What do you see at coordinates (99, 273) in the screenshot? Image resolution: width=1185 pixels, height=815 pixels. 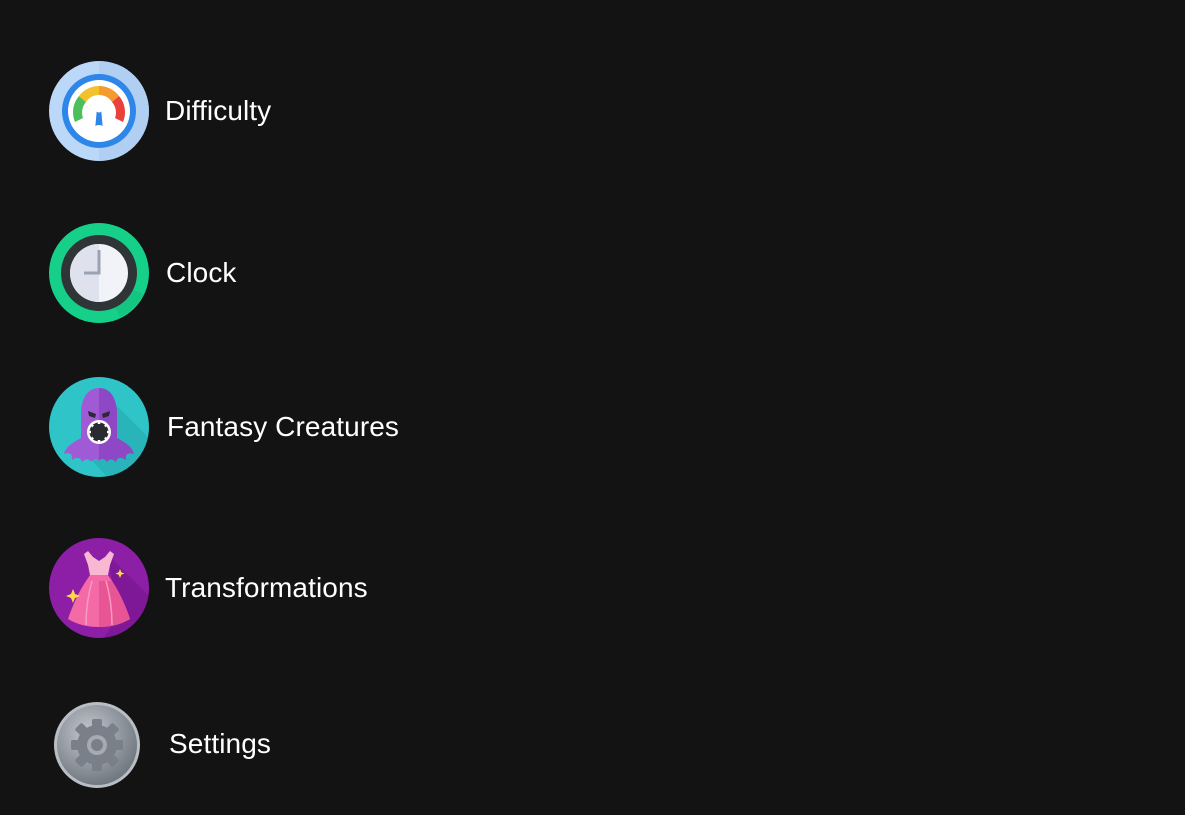 I see `clock-icon` at bounding box center [99, 273].